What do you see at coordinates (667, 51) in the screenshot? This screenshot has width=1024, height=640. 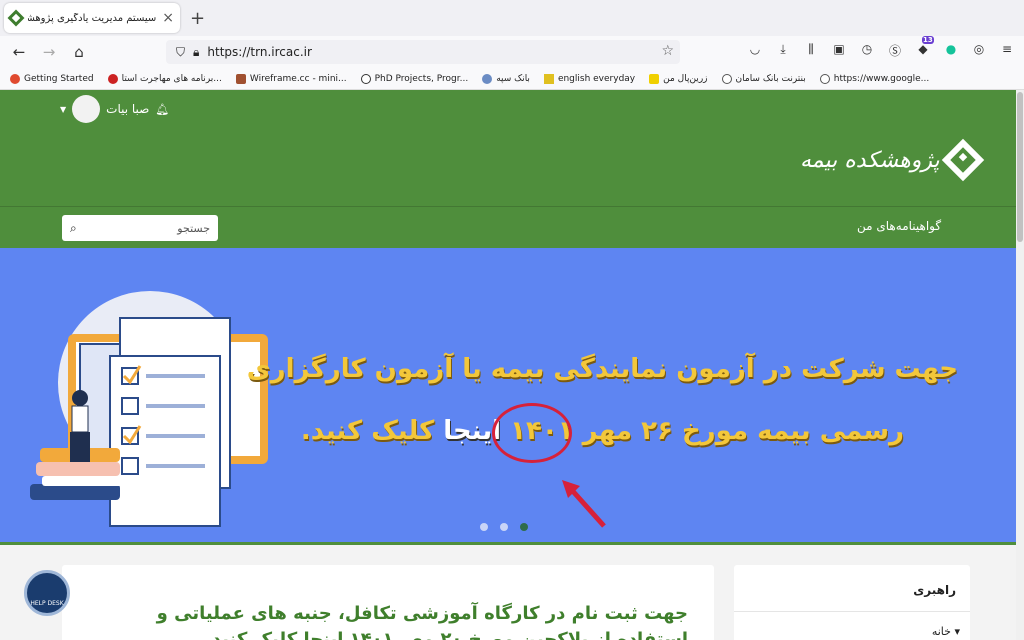 I see `bookmark-star-icon: ☆` at bounding box center [667, 51].